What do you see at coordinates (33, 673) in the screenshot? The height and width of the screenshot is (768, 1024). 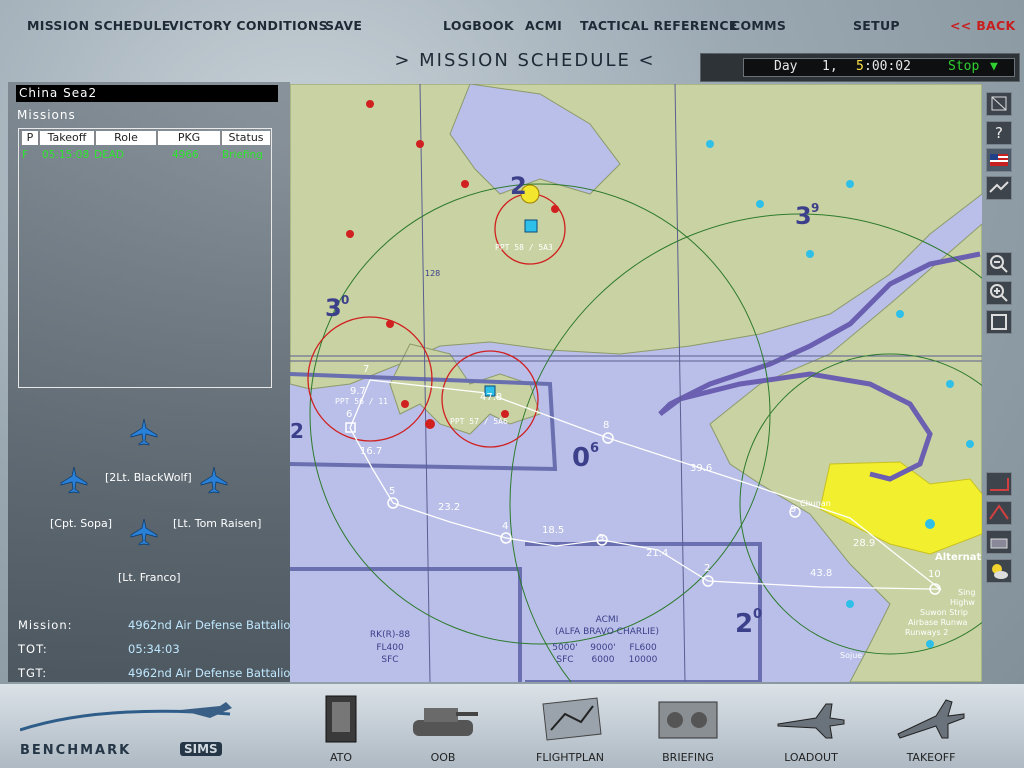 I see `tgt-label: TGT:` at bounding box center [33, 673].